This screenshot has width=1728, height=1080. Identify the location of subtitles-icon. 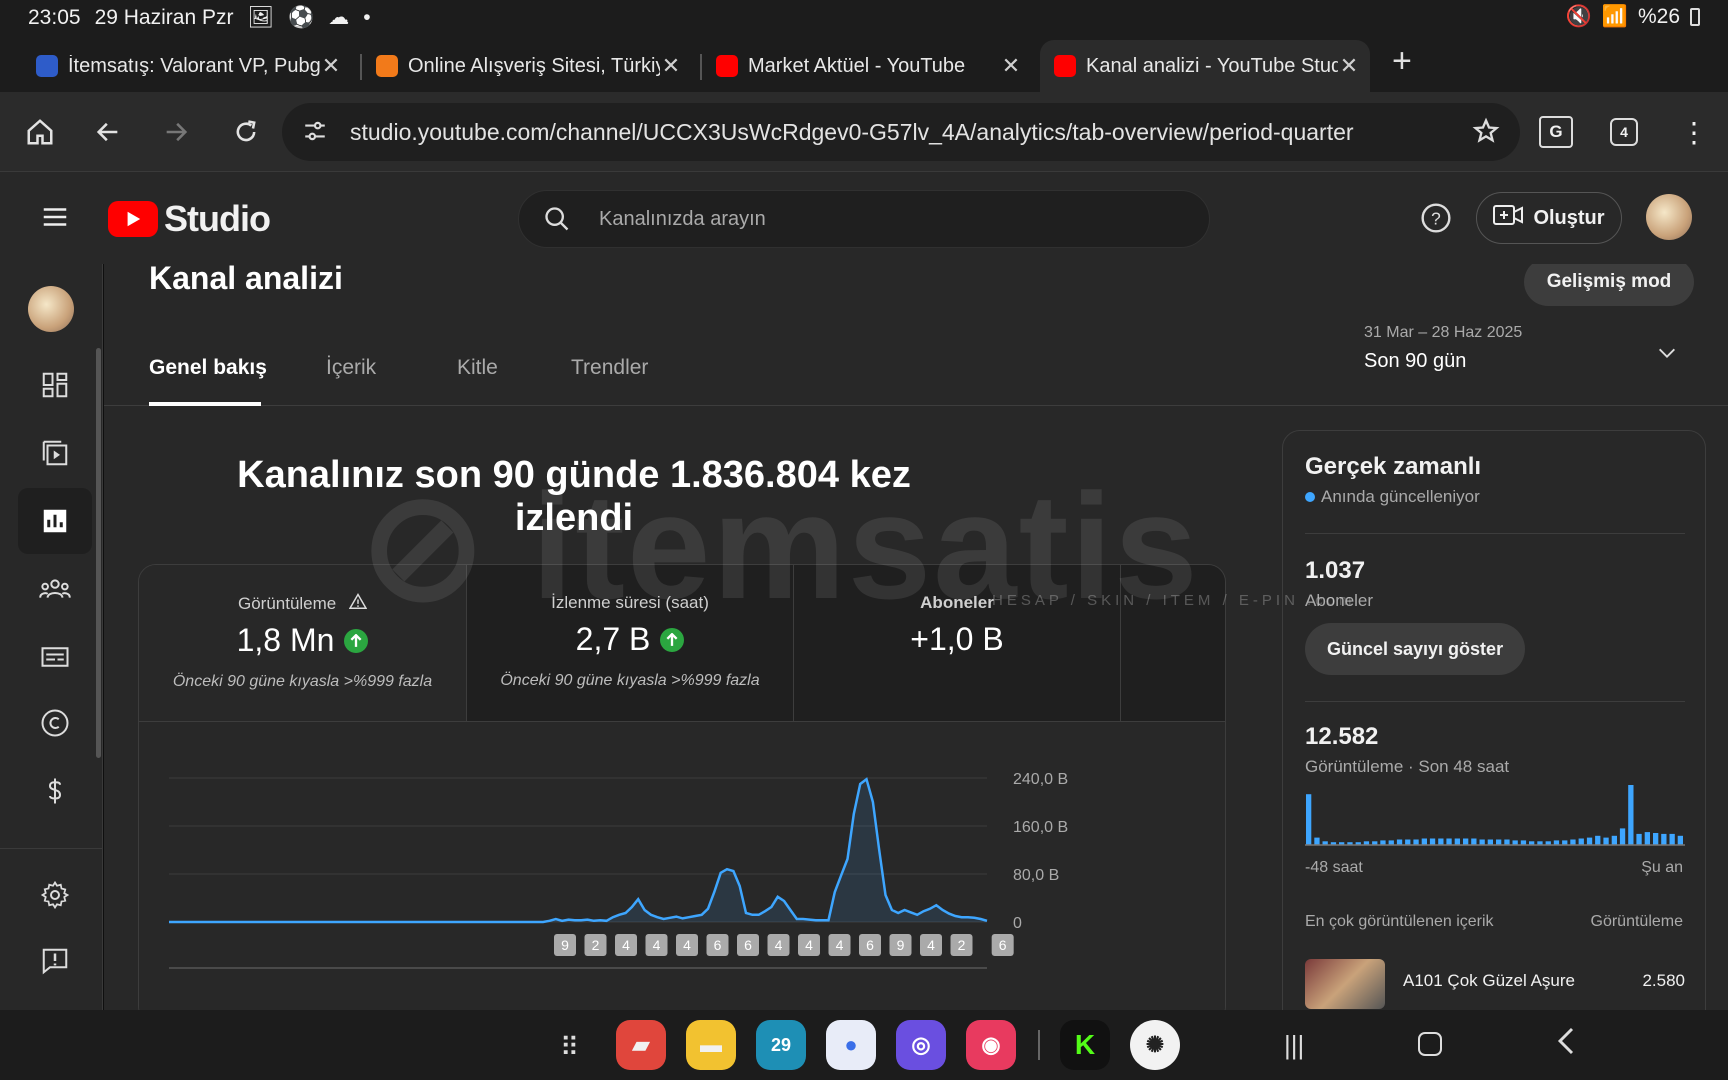
(55, 657).